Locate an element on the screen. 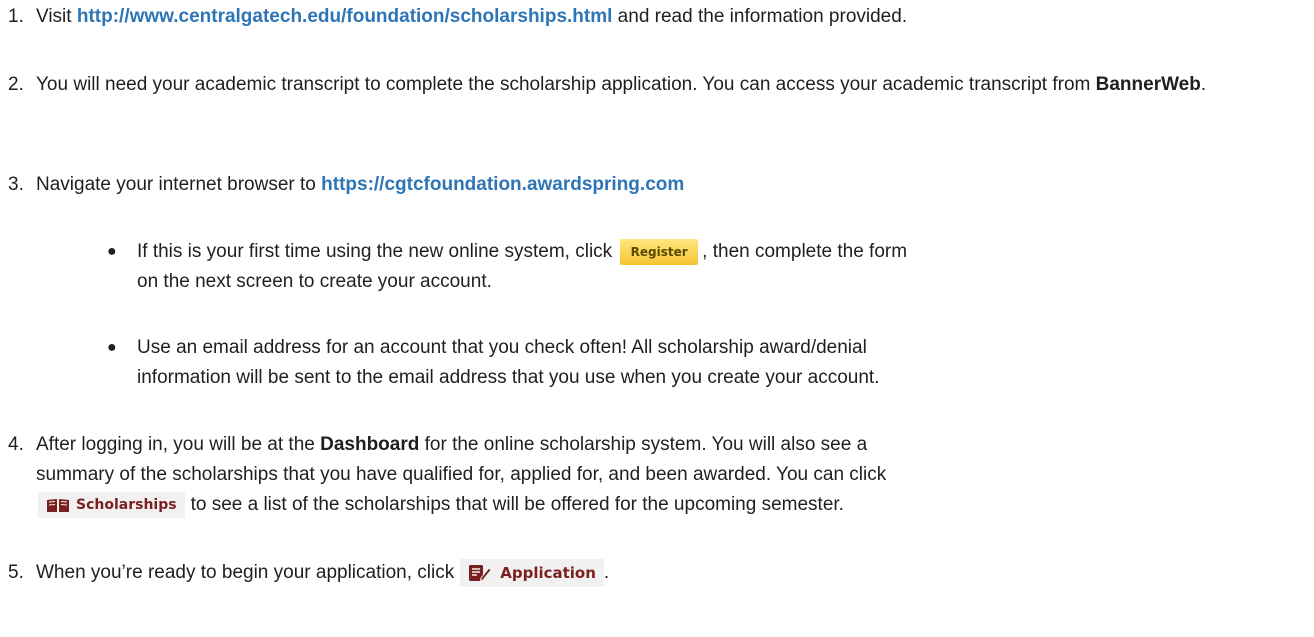 This screenshot has height=637, width=1314. register-button: Register is located at coordinates (659, 251).